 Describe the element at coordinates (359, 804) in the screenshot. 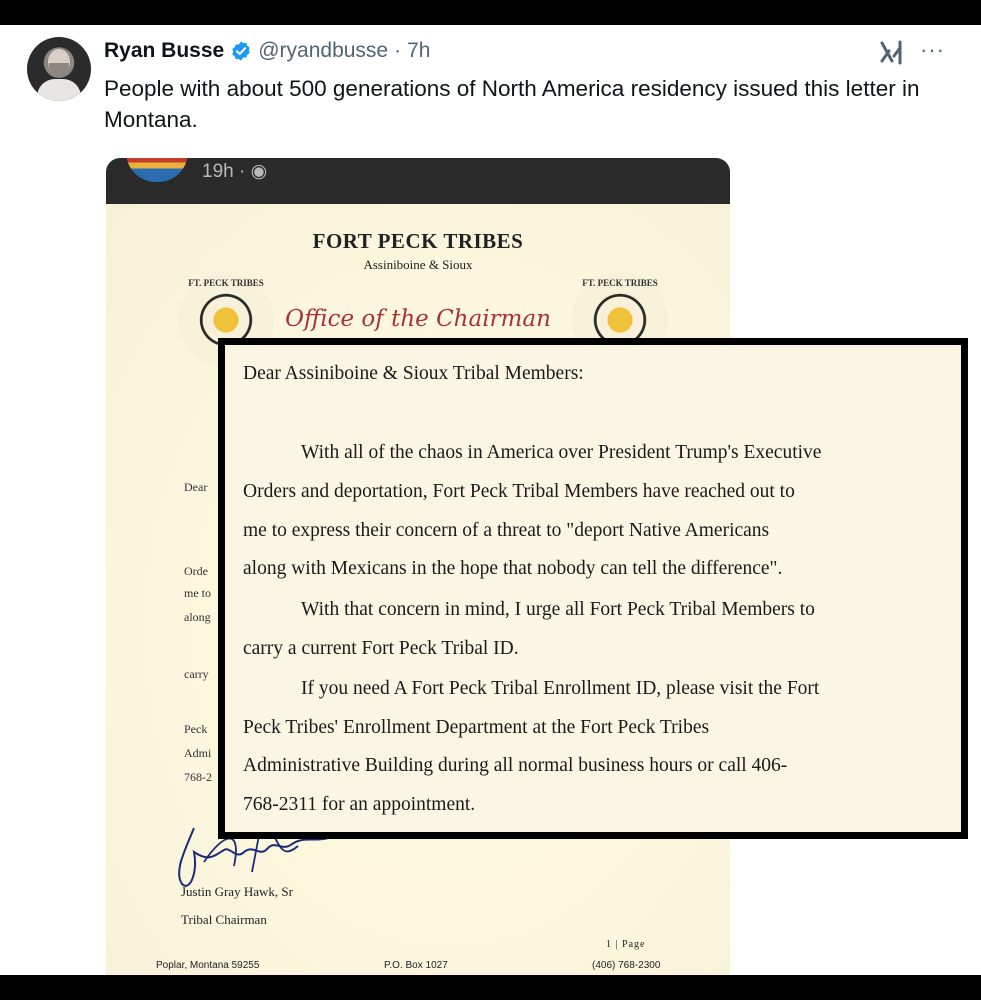

I see `excerpt-line: 768-2311 for an appointment.` at that location.